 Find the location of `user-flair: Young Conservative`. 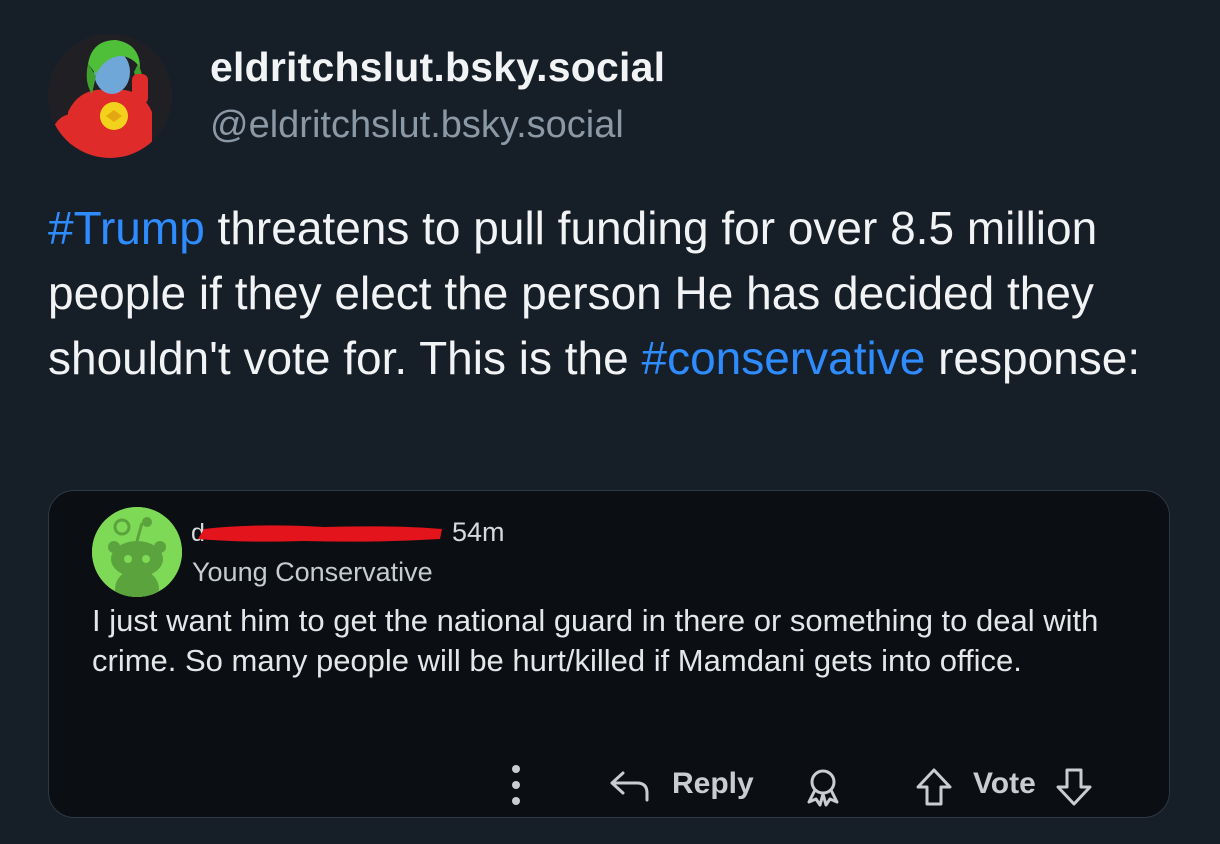

user-flair: Young Conservative is located at coordinates (312, 572).